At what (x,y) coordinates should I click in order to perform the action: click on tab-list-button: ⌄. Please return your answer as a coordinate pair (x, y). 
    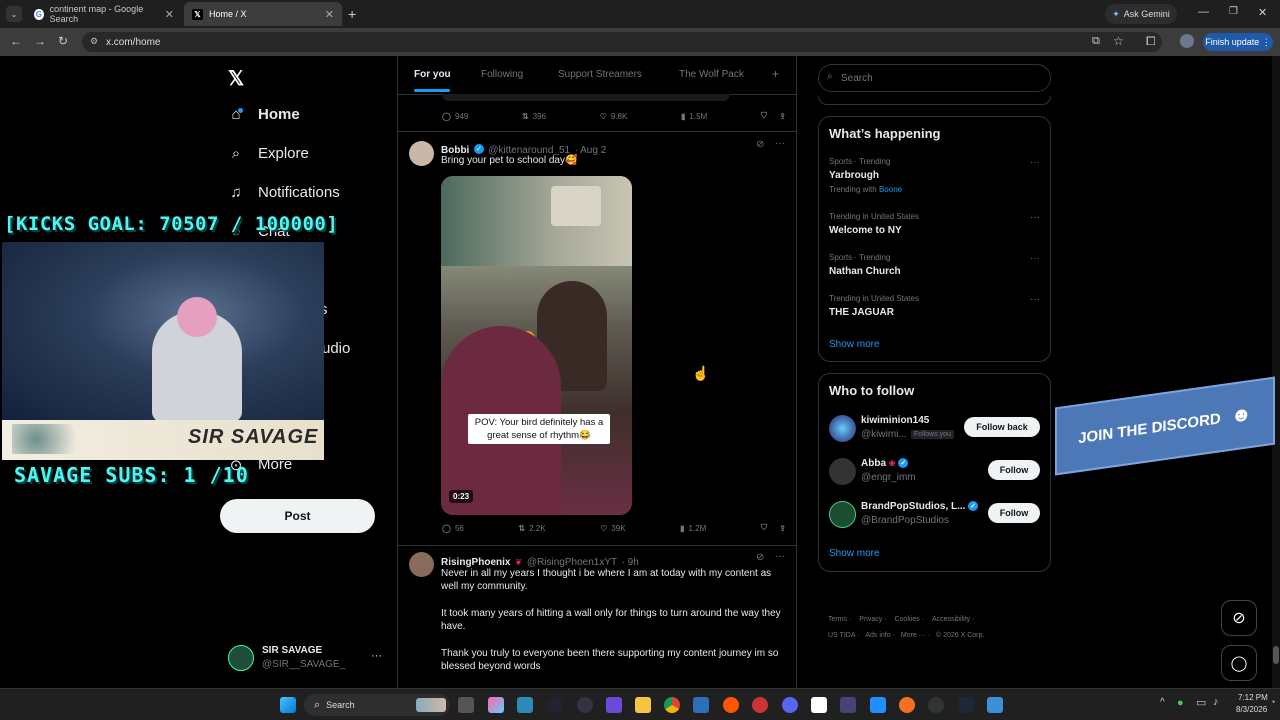
    Looking at the image, I should click on (14, 14).